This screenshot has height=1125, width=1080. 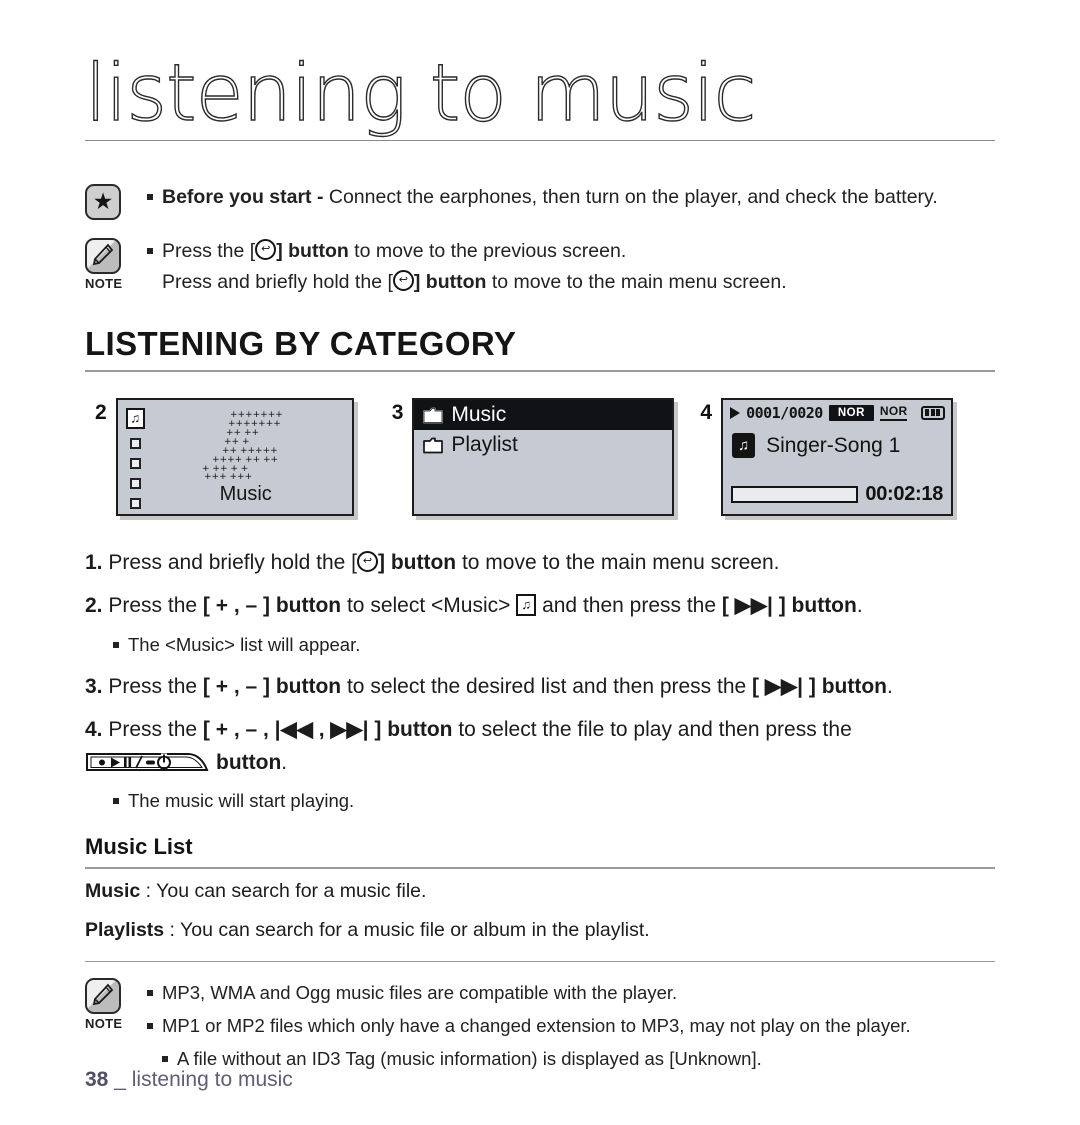 I want to click on eq-mode-badge: NOR, so click(x=893, y=412).